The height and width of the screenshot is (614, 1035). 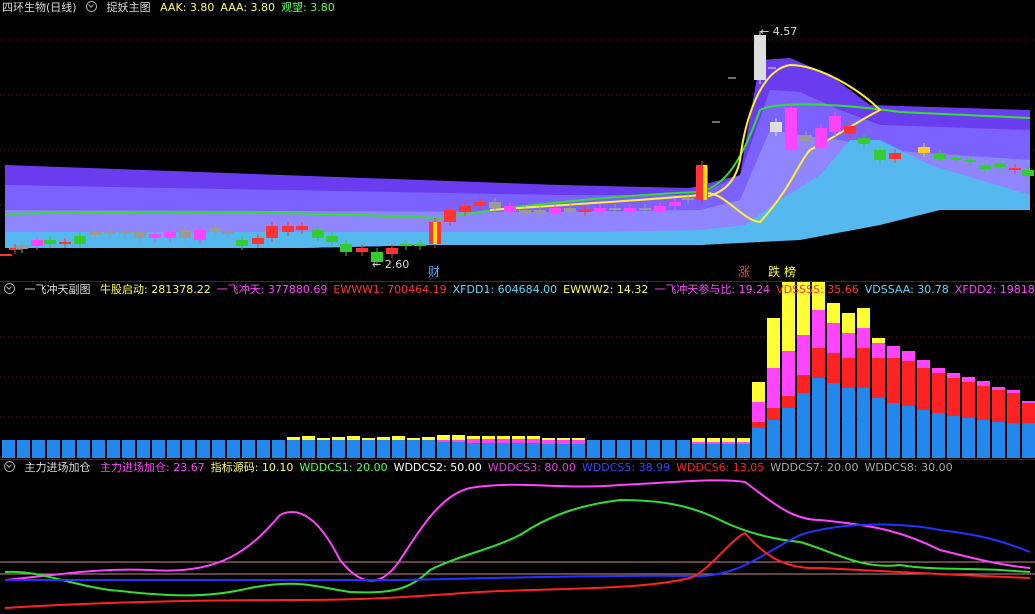 I want to click on sub-value-3: XFDD1: 604684.00, so click(x=505, y=289).